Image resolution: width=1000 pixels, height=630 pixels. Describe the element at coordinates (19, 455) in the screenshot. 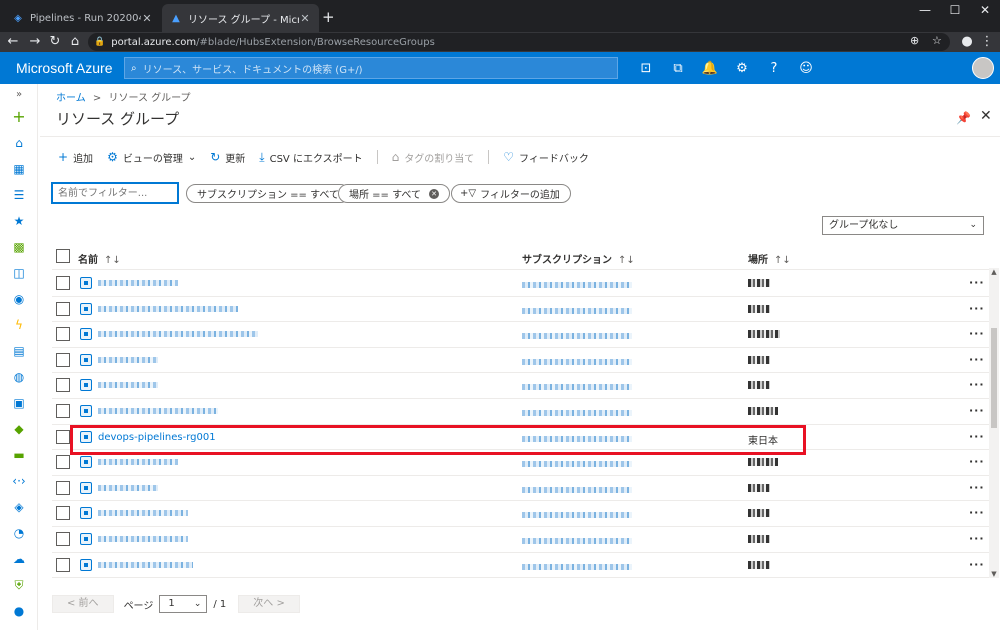

I see `storage-accounts-icon: ▬` at that location.